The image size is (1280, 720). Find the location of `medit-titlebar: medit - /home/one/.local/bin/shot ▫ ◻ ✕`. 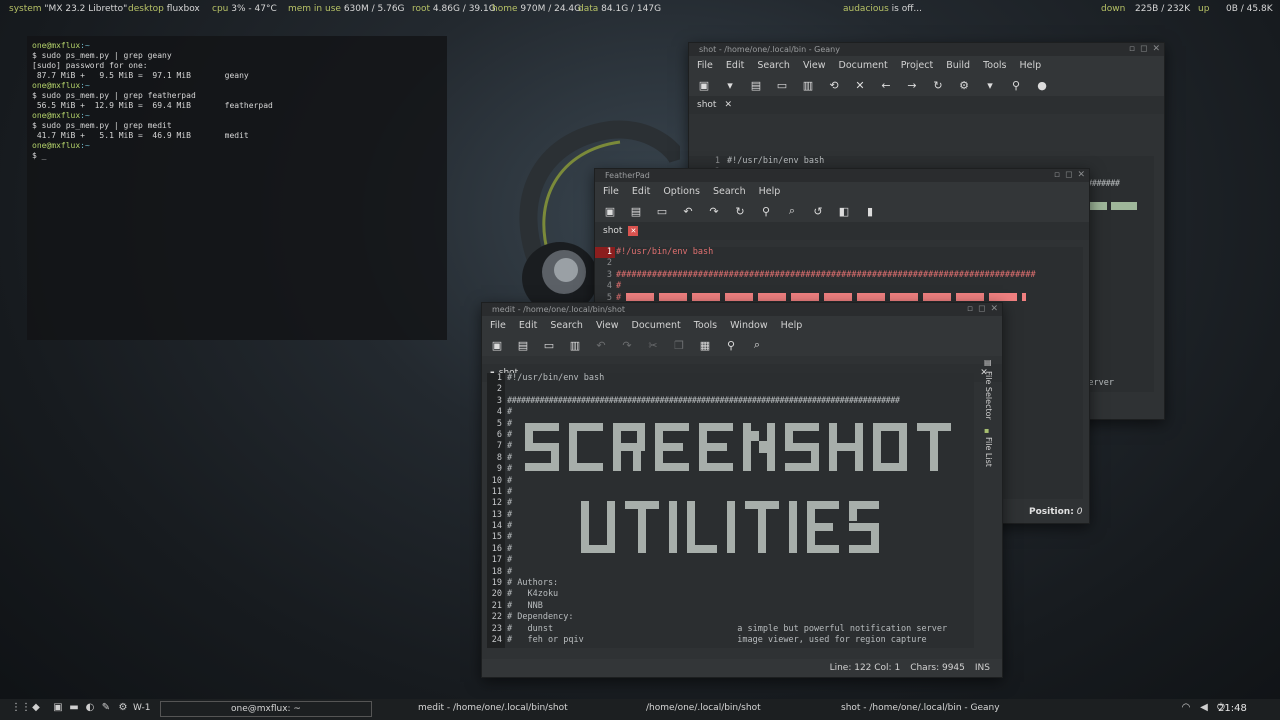

medit-titlebar: medit - /home/one/.local/bin/shot ▫ ◻ ✕ is located at coordinates (742, 309).